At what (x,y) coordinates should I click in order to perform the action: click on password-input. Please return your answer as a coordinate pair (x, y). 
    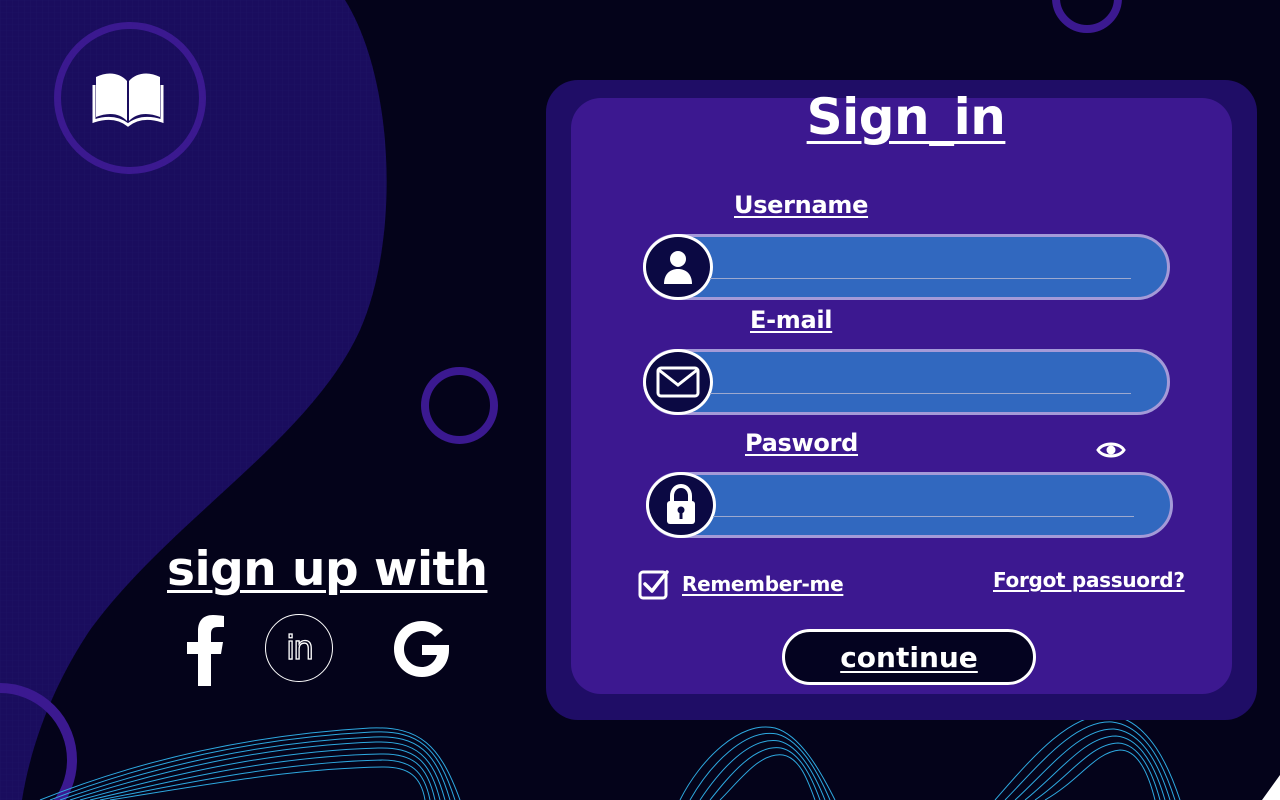
    Looking at the image, I should click on (923, 504).